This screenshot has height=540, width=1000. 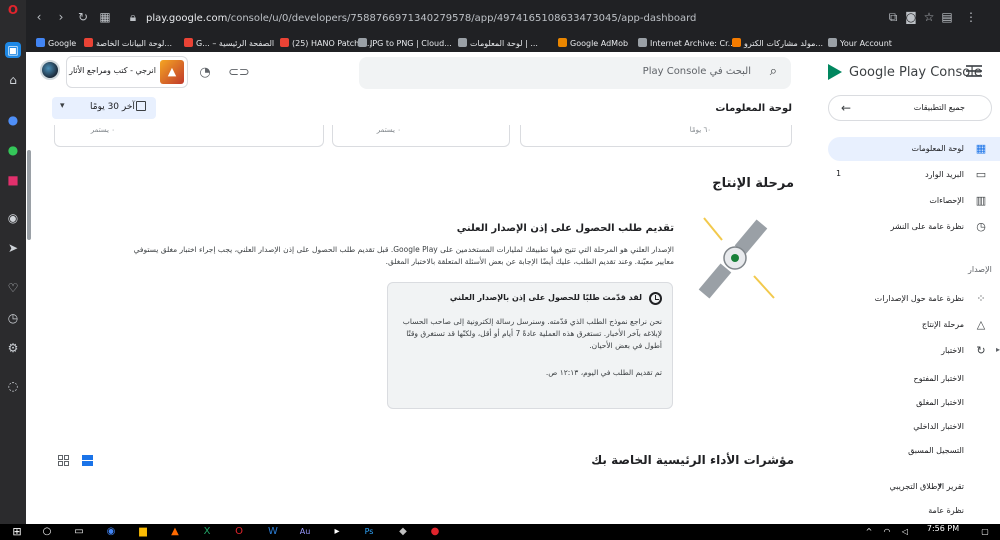 I want to click on photoshop-icon: Ps, so click(x=369, y=532).